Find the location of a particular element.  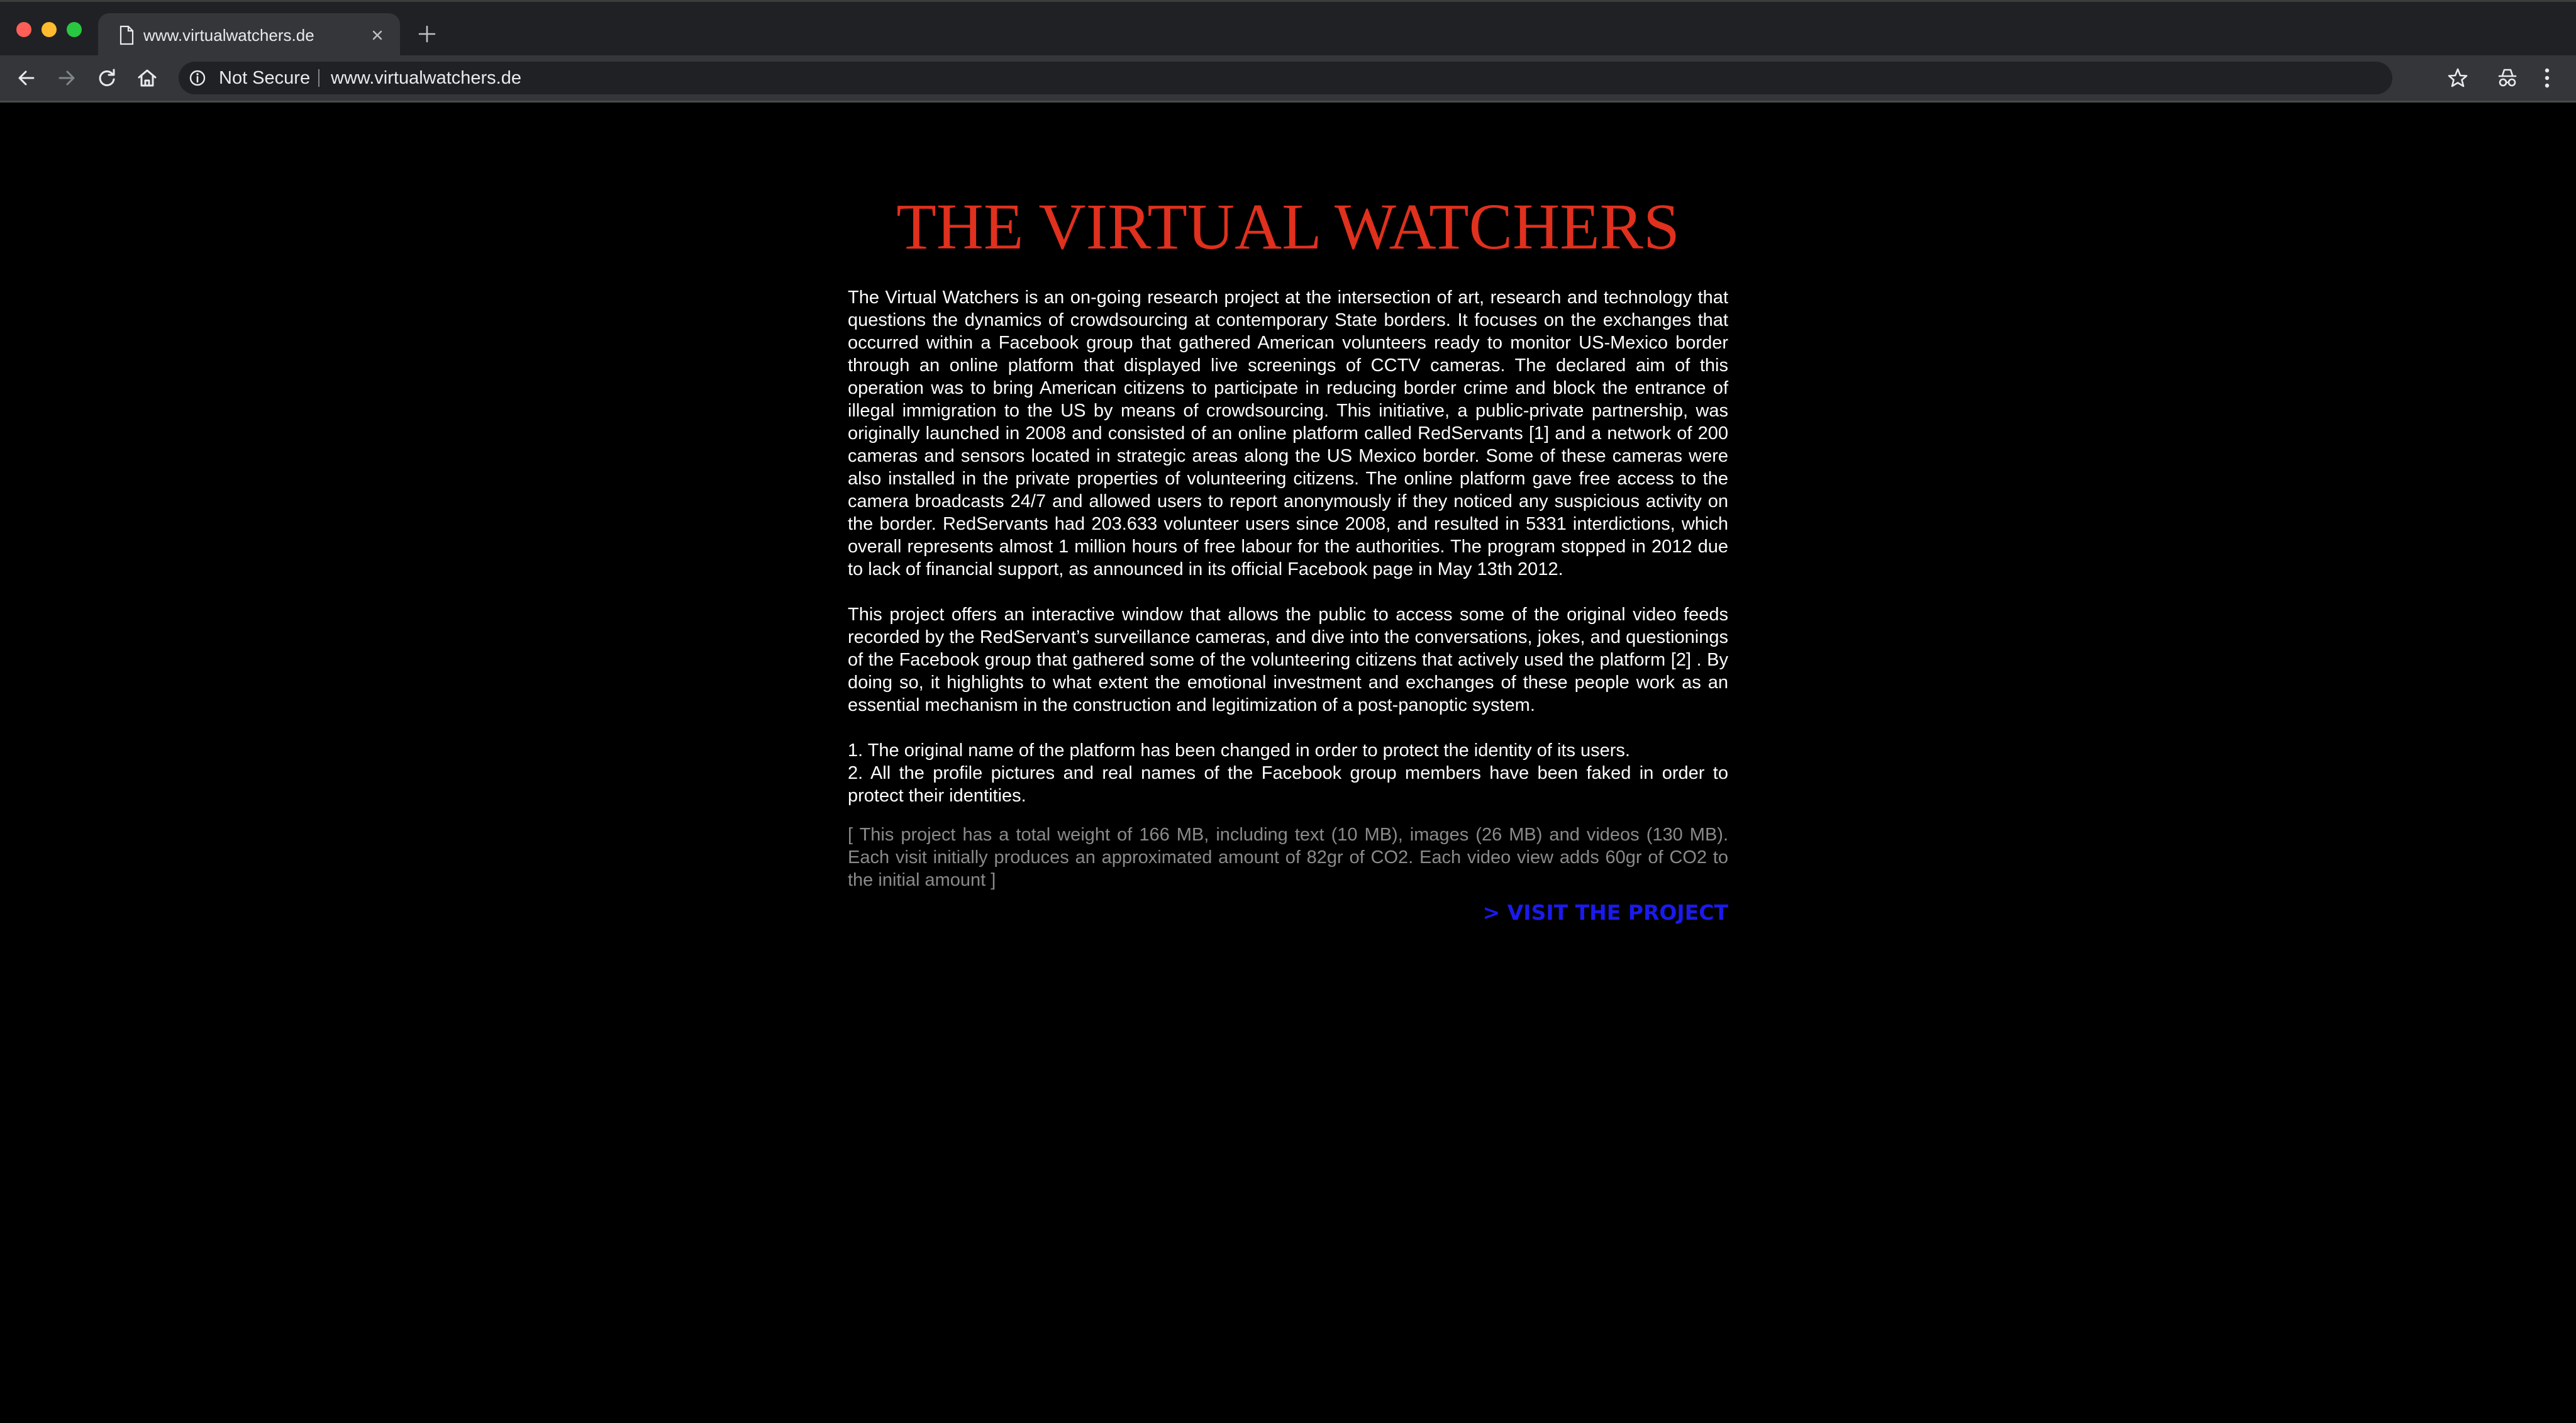

star-icon is located at coordinates (2457, 78).